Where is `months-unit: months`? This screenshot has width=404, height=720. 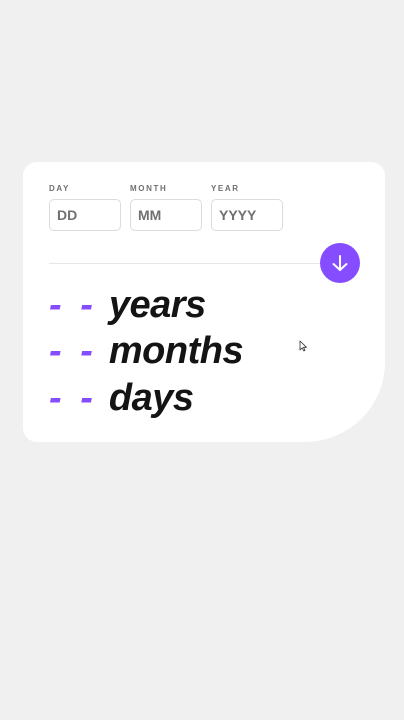 months-unit: months is located at coordinates (176, 351).